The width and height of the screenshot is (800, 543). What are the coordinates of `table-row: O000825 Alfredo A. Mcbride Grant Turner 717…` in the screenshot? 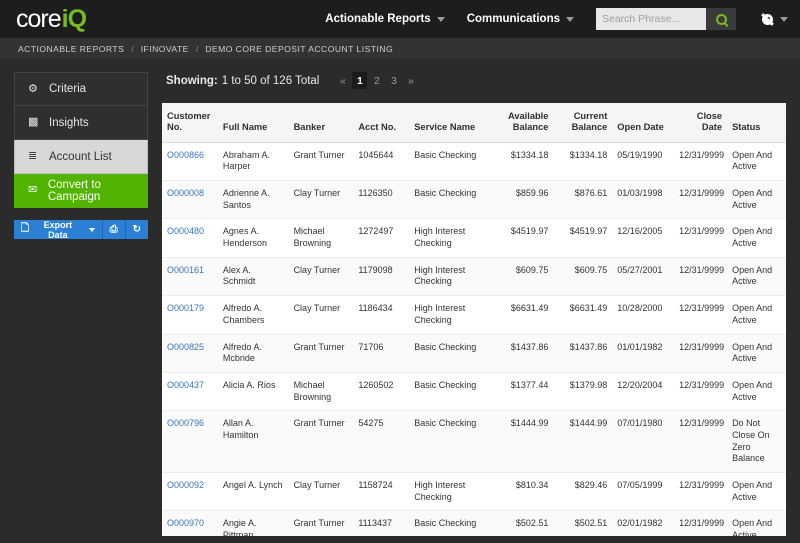 It's located at (474, 353).